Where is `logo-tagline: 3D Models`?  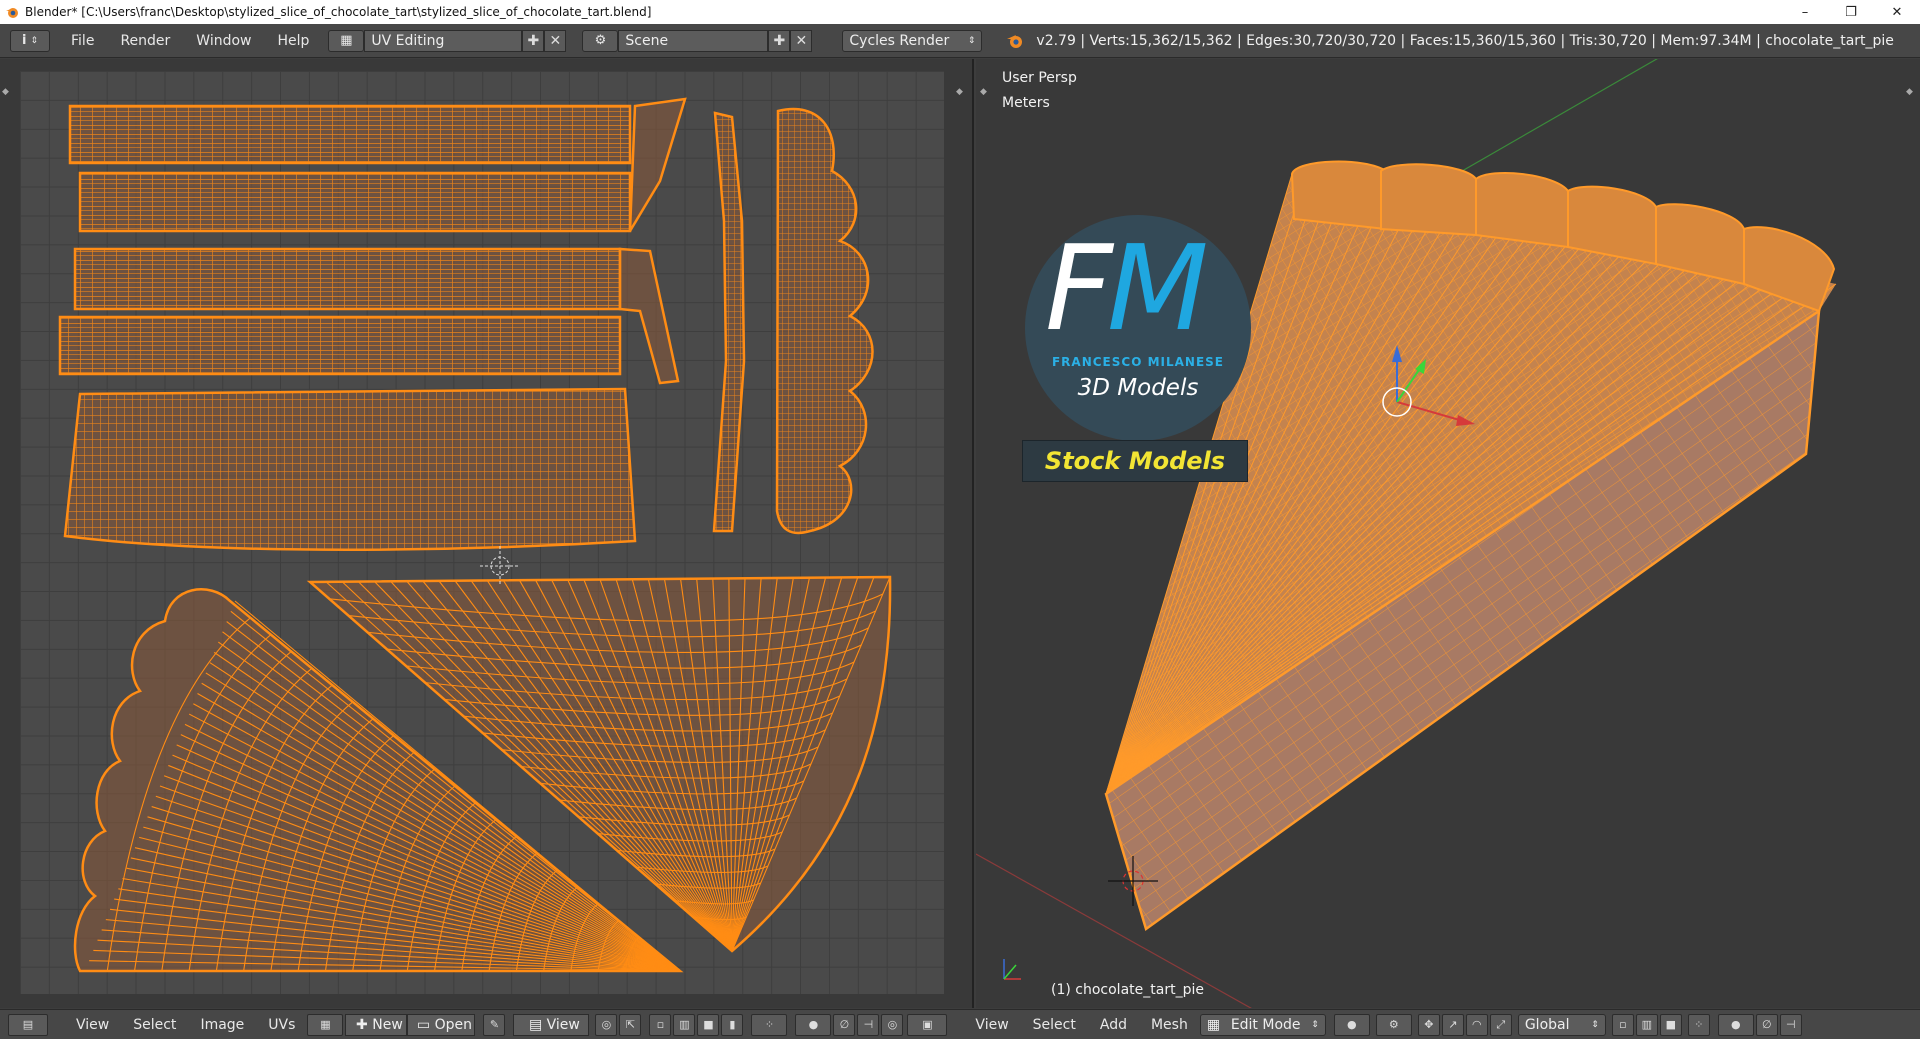
logo-tagline: 3D Models is located at coordinates (1138, 388).